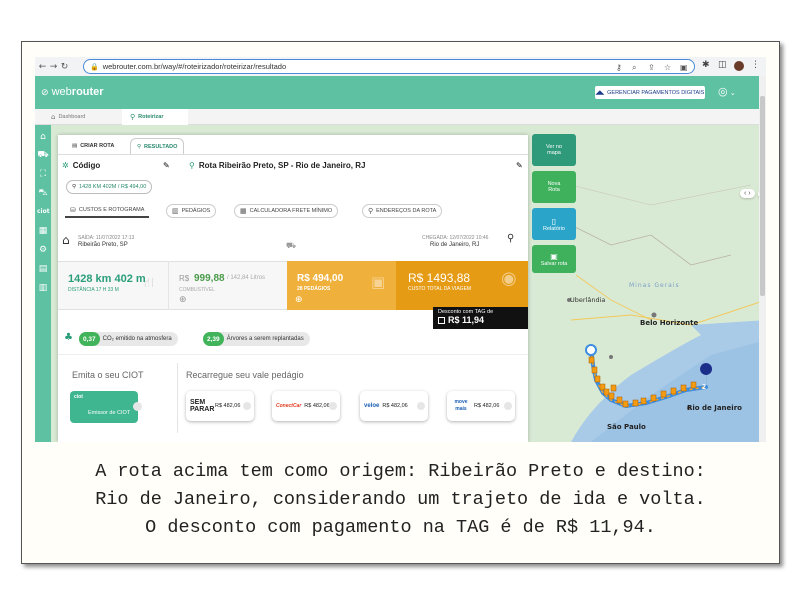 This screenshot has height=600, width=800. I want to click on trees-label: Árvores a serem replantadas, so click(265, 339).